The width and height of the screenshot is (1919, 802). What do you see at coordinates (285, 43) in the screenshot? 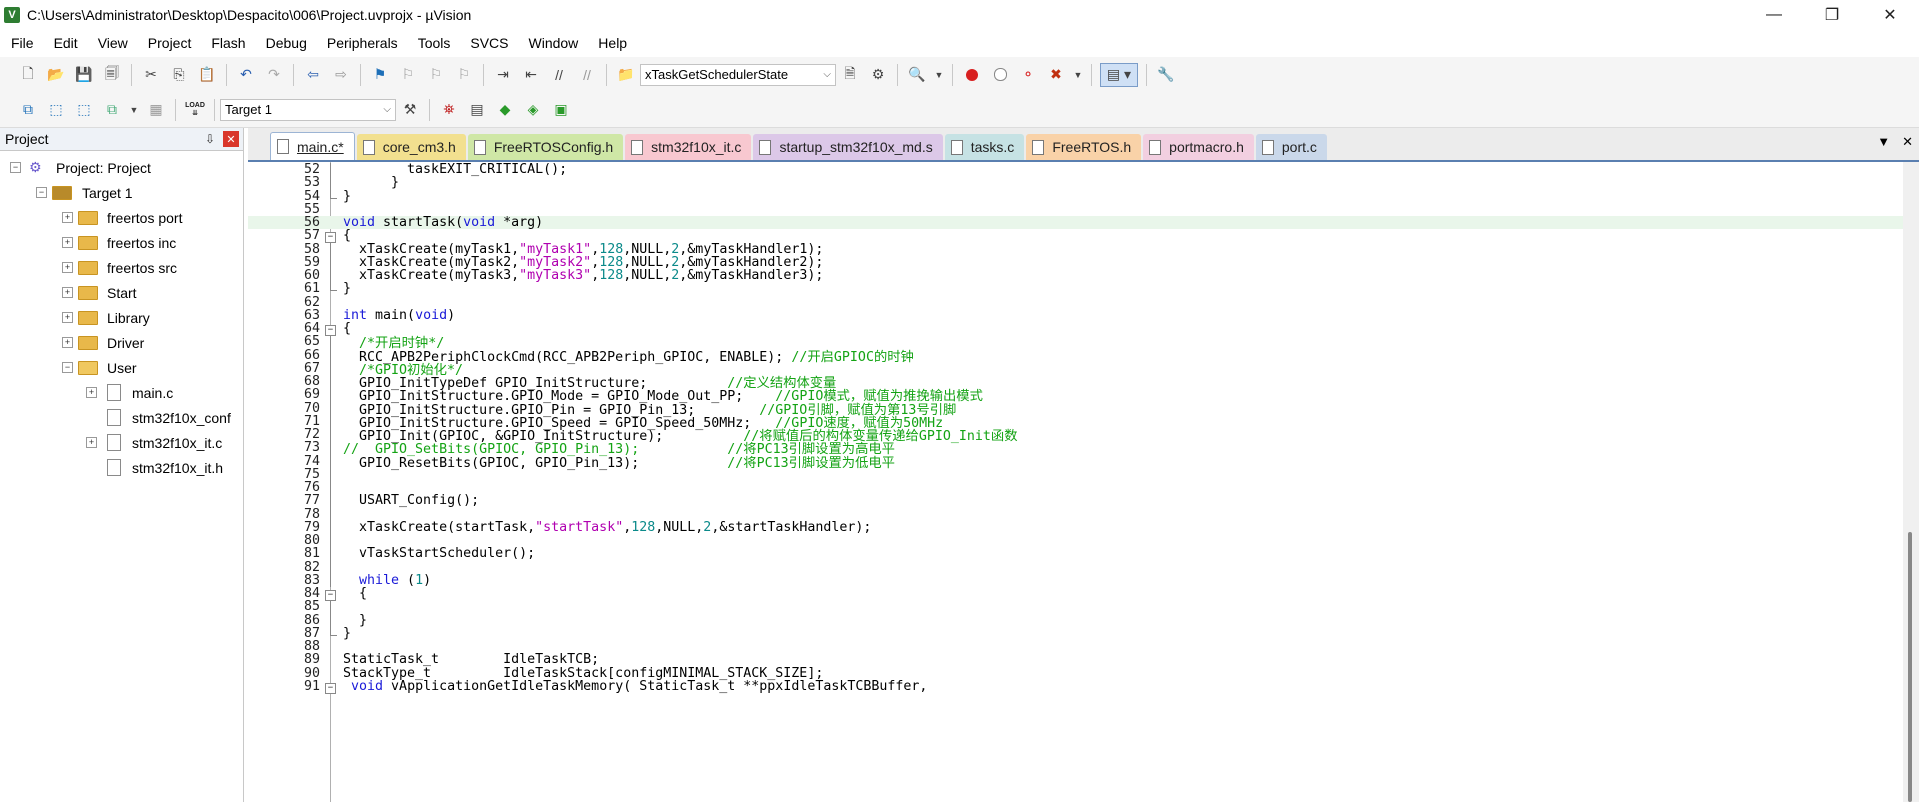
I see `menu-debug: Debug` at bounding box center [285, 43].